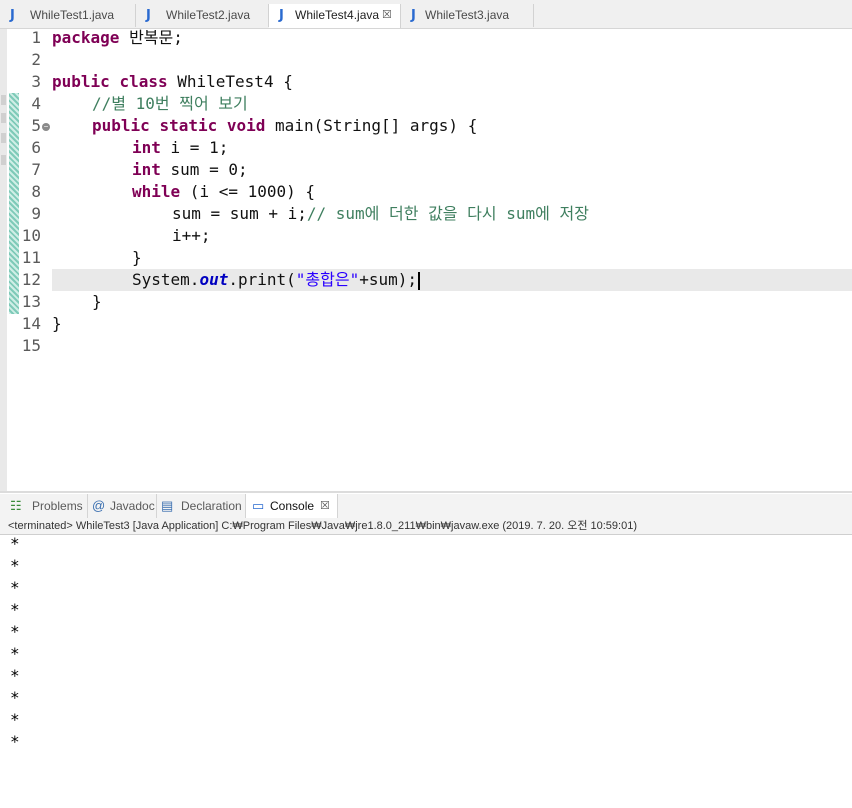  I want to click on code-line-9: sum = sum + i;// sum에 더한 값을 다시 sum에 저장, so click(380, 214).